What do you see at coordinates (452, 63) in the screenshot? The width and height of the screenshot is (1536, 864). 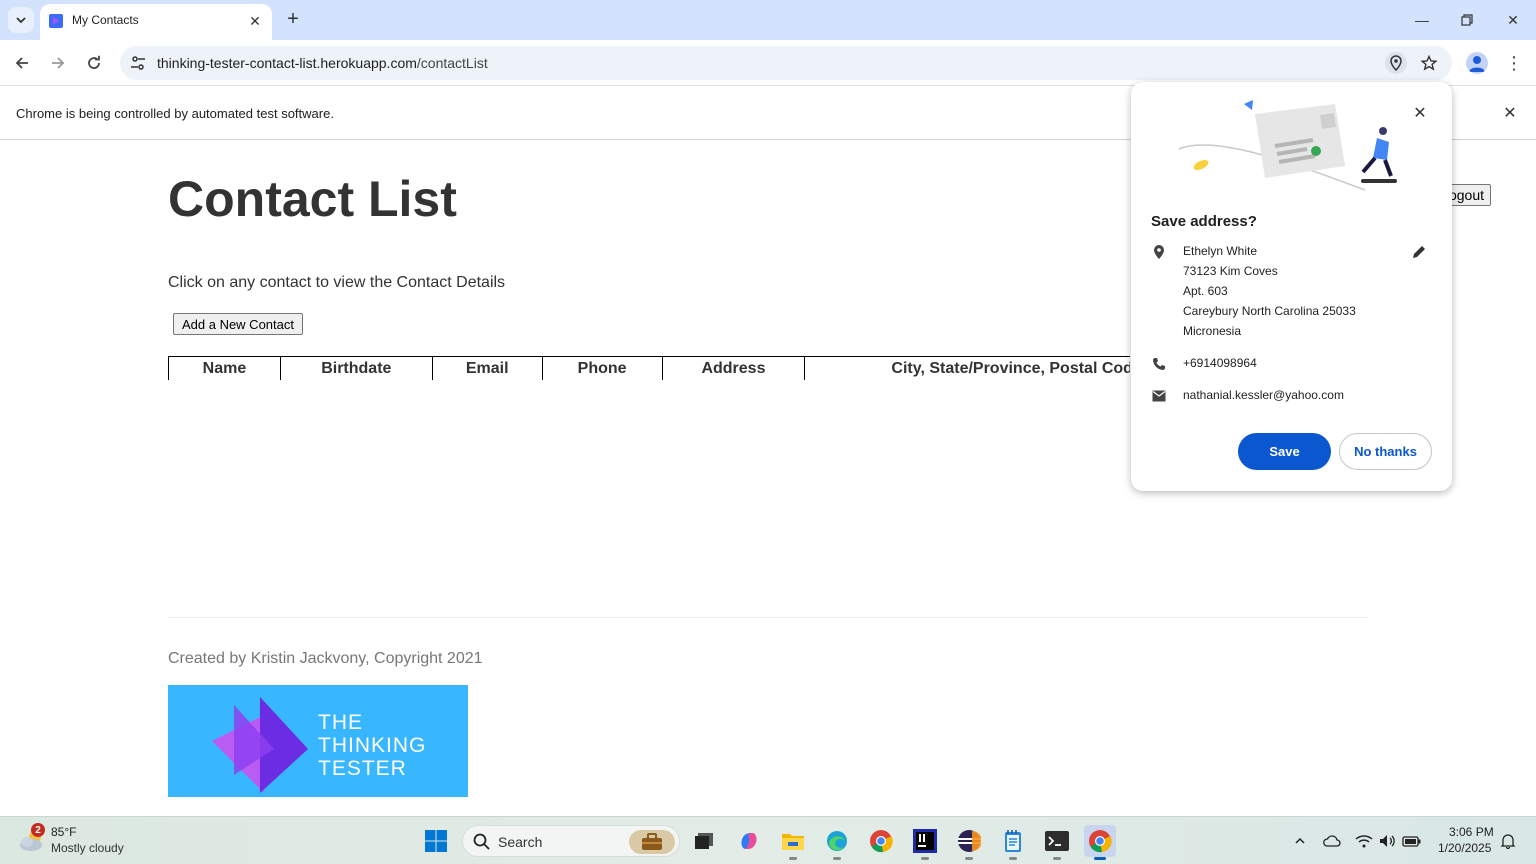 I see `url-path: /contactList` at bounding box center [452, 63].